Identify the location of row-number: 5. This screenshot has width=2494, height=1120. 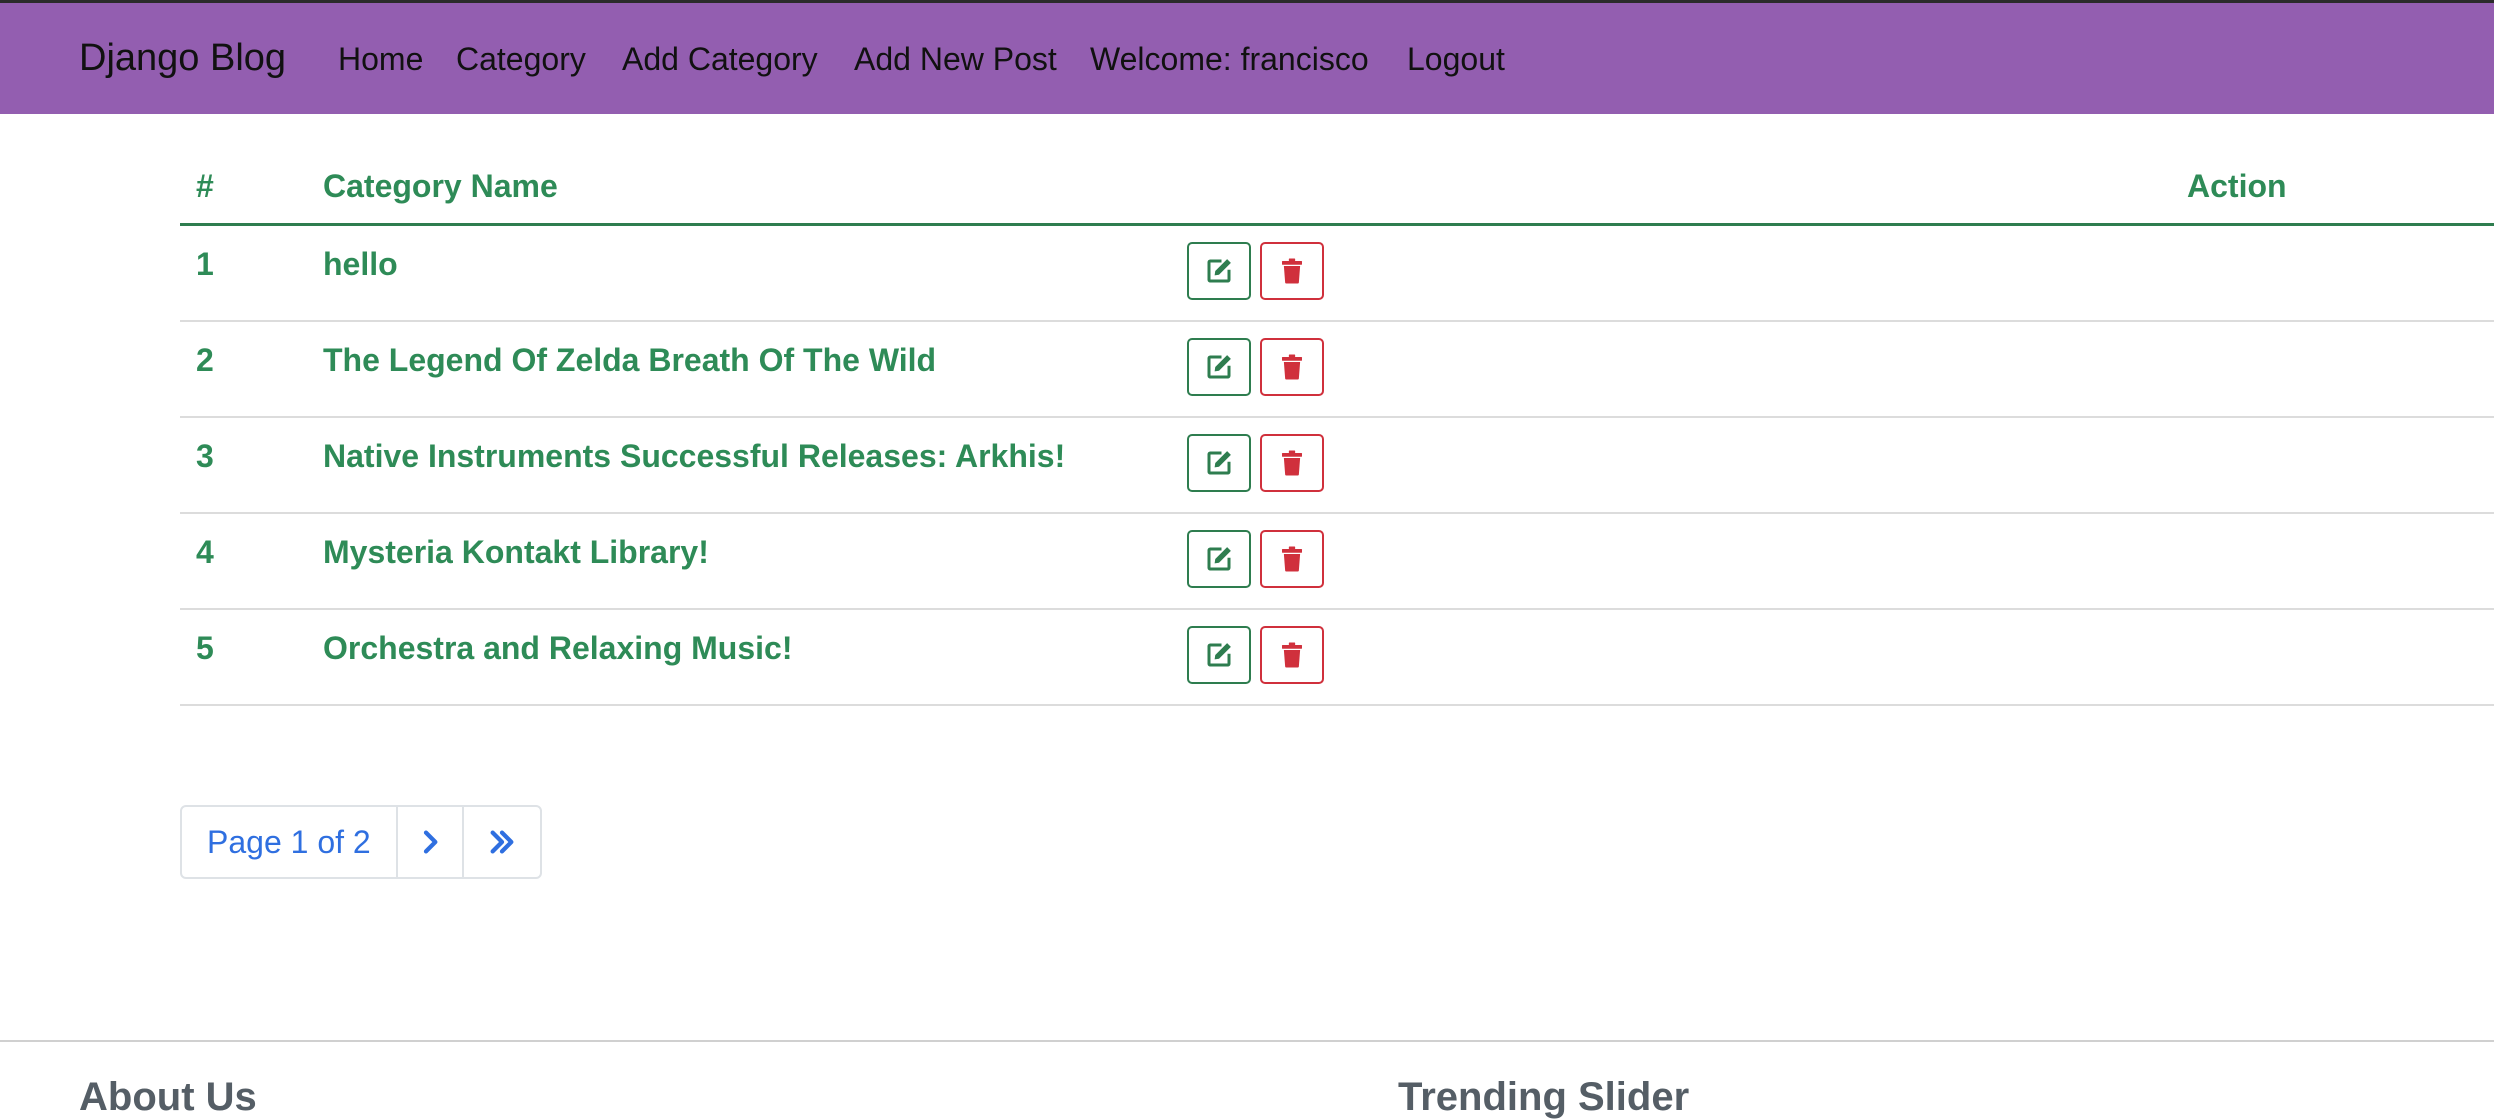
(205, 648).